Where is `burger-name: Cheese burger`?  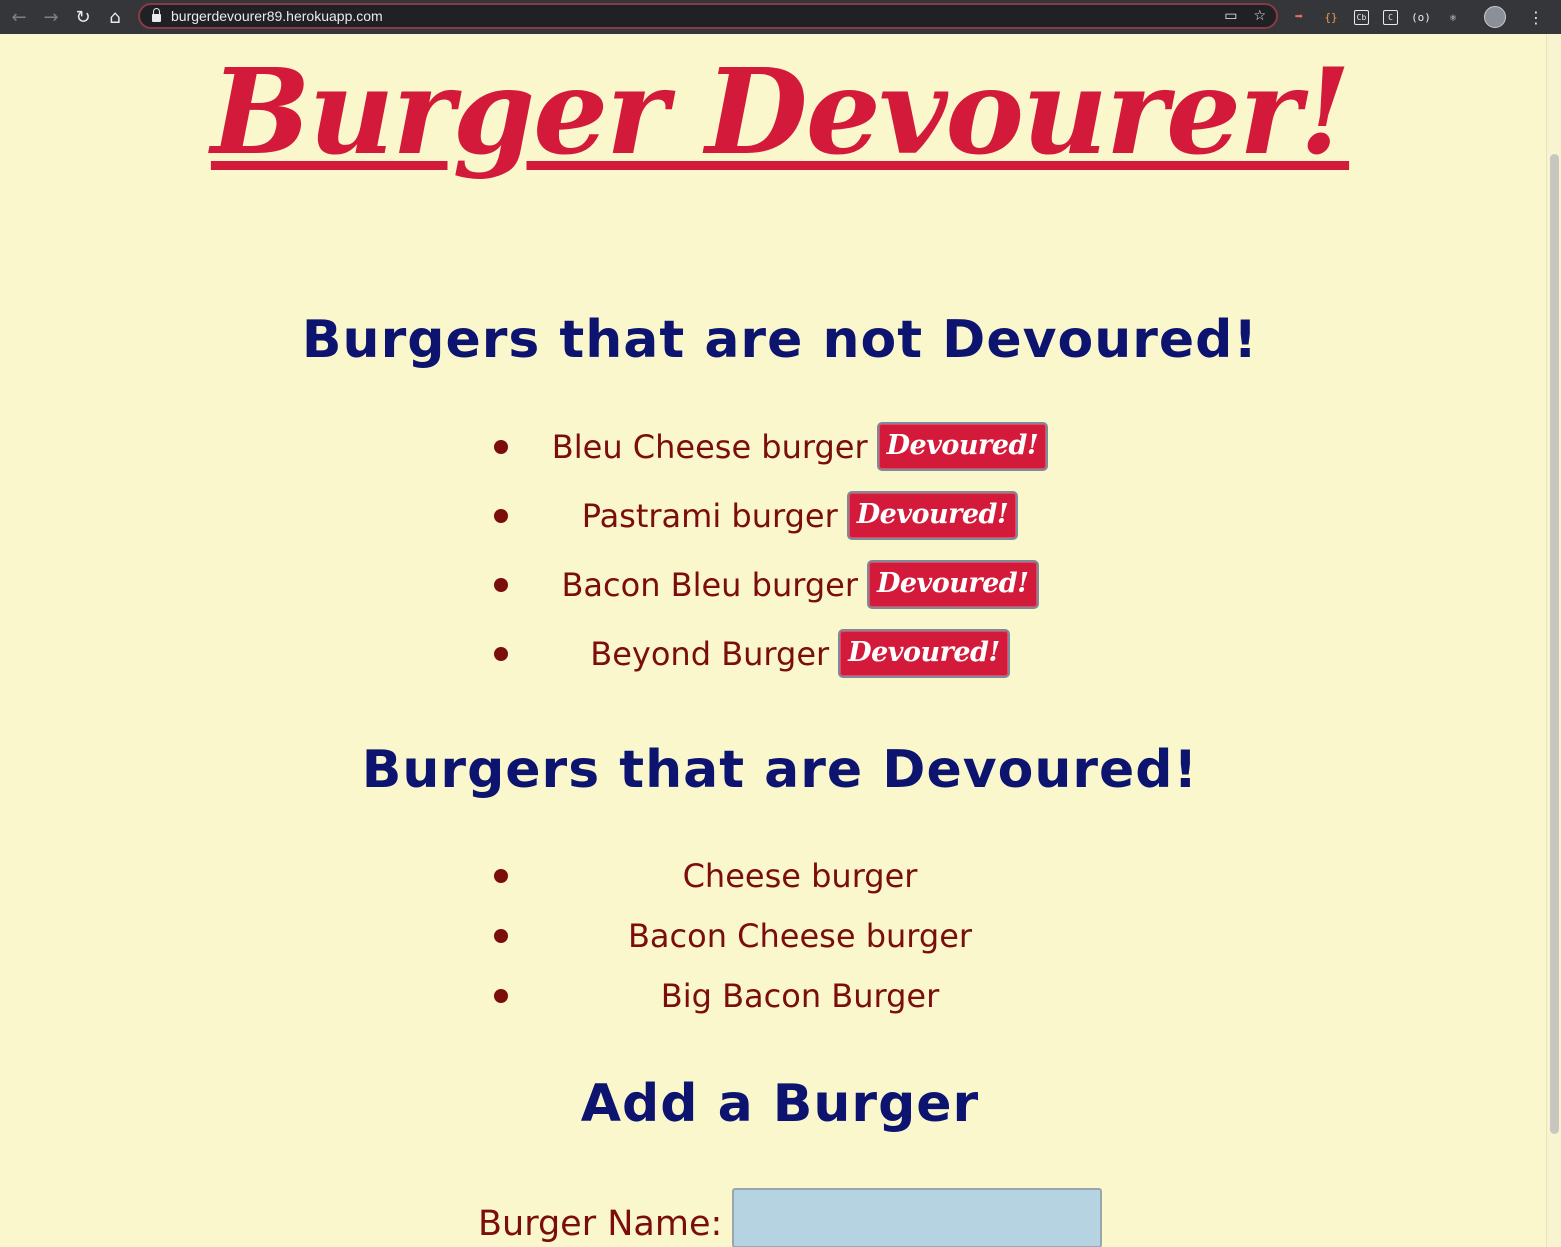
burger-name: Cheese burger is located at coordinates (800, 876).